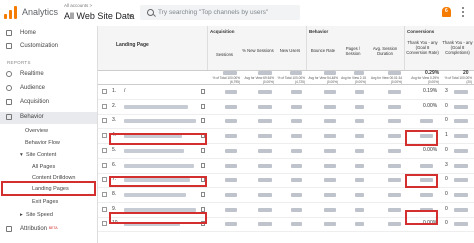 The height and width of the screenshot is (243, 474). Describe the element at coordinates (10, 12) in the screenshot. I see `analytics-logo-icon` at that location.